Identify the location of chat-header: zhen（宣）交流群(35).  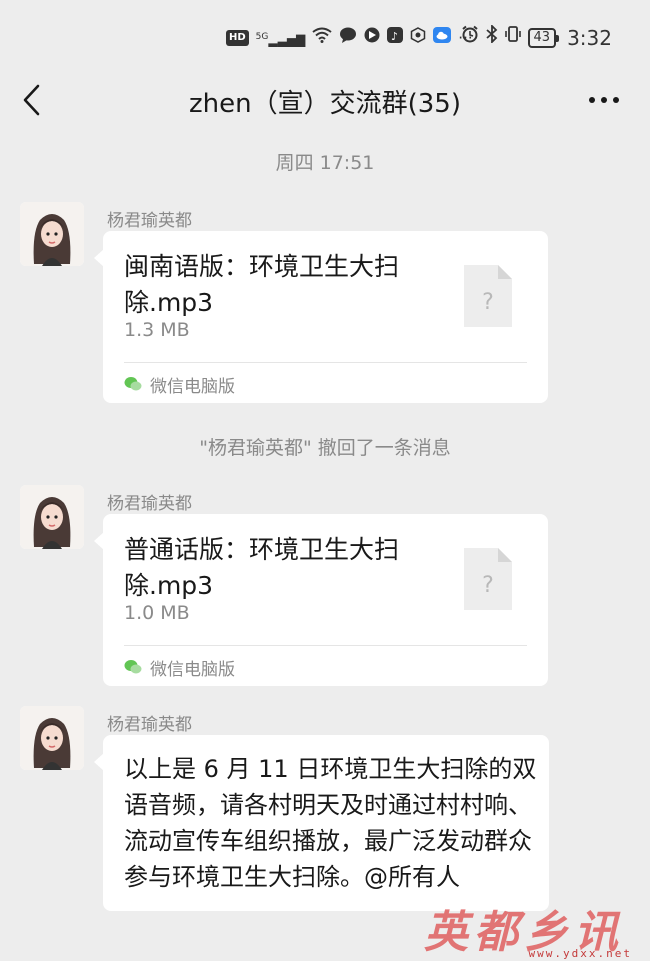
(325, 101).